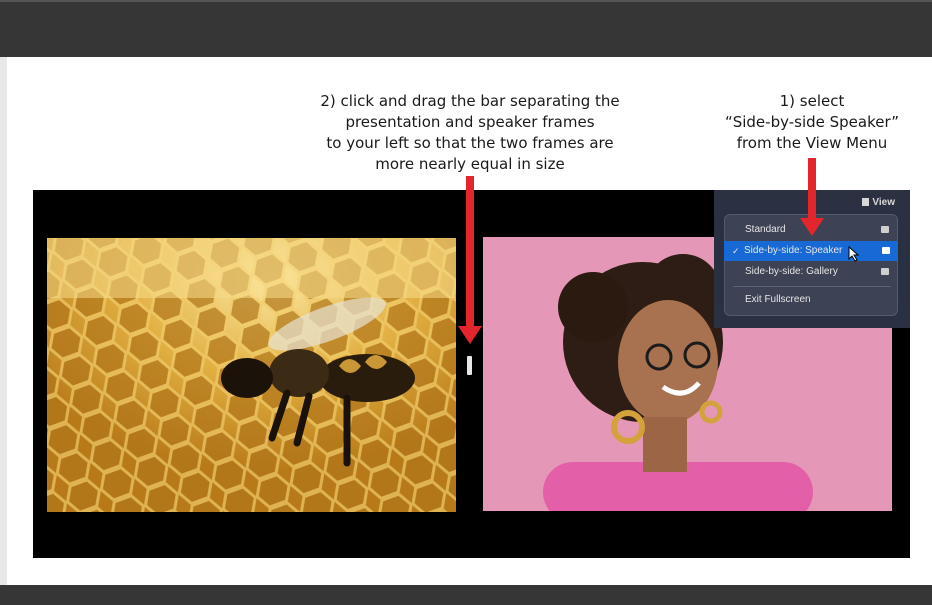 The image size is (932, 605). I want to click on menu-item-label: Standard, so click(765, 229).